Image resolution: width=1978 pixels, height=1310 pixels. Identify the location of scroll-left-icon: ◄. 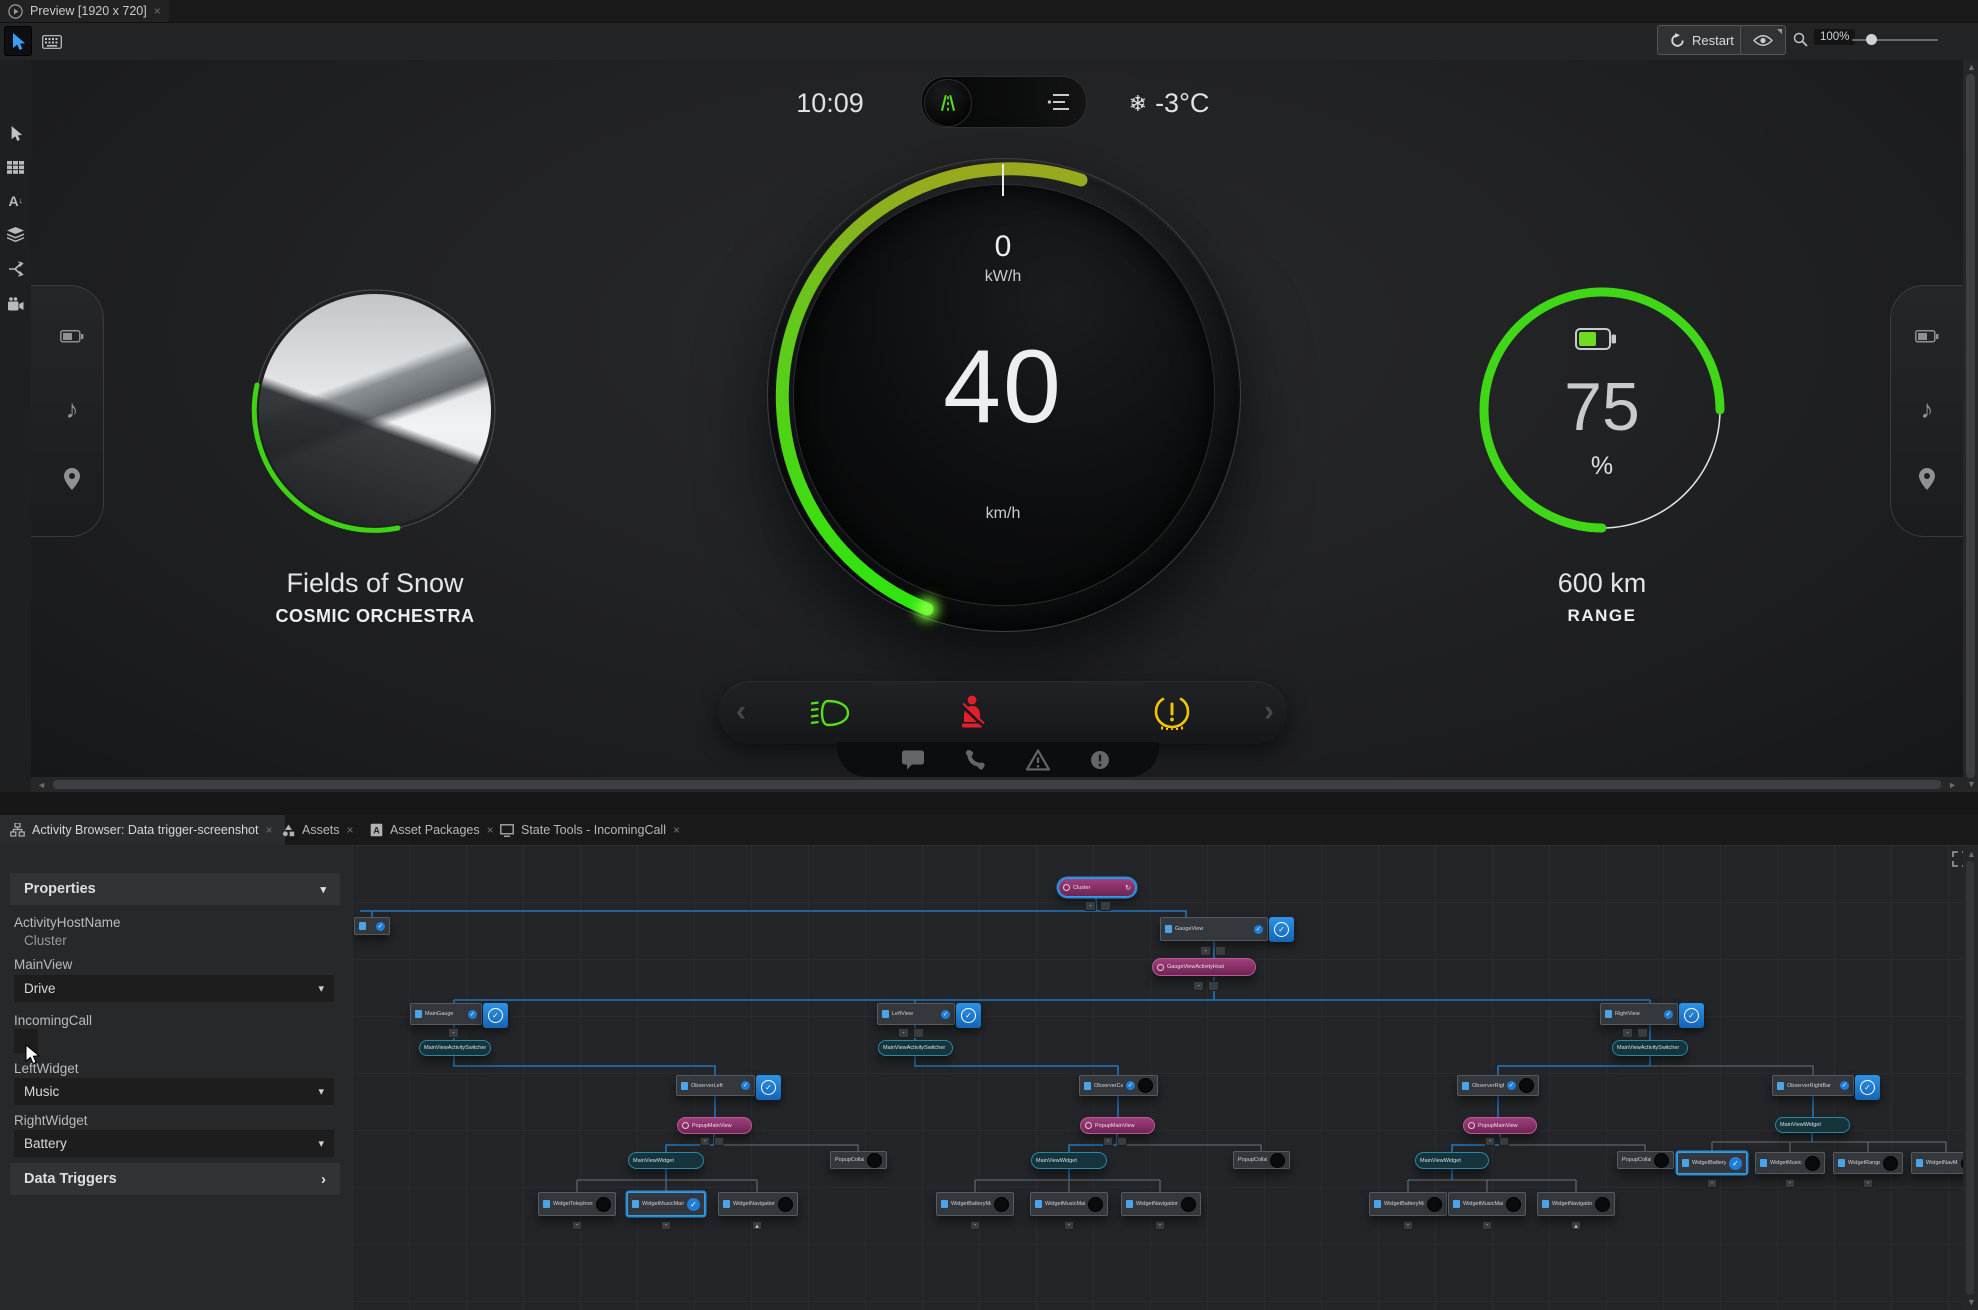
(41, 785).